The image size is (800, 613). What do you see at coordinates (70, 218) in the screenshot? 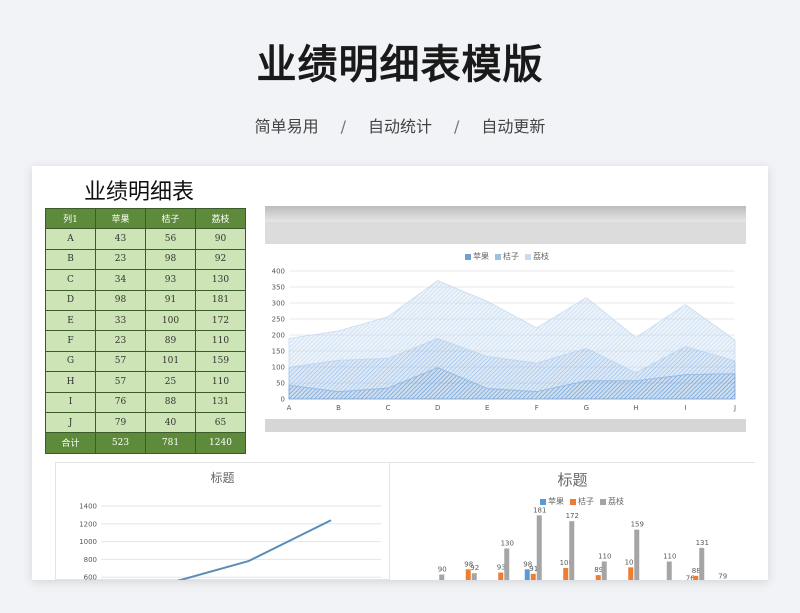
I see `column-header: 列1` at bounding box center [70, 218].